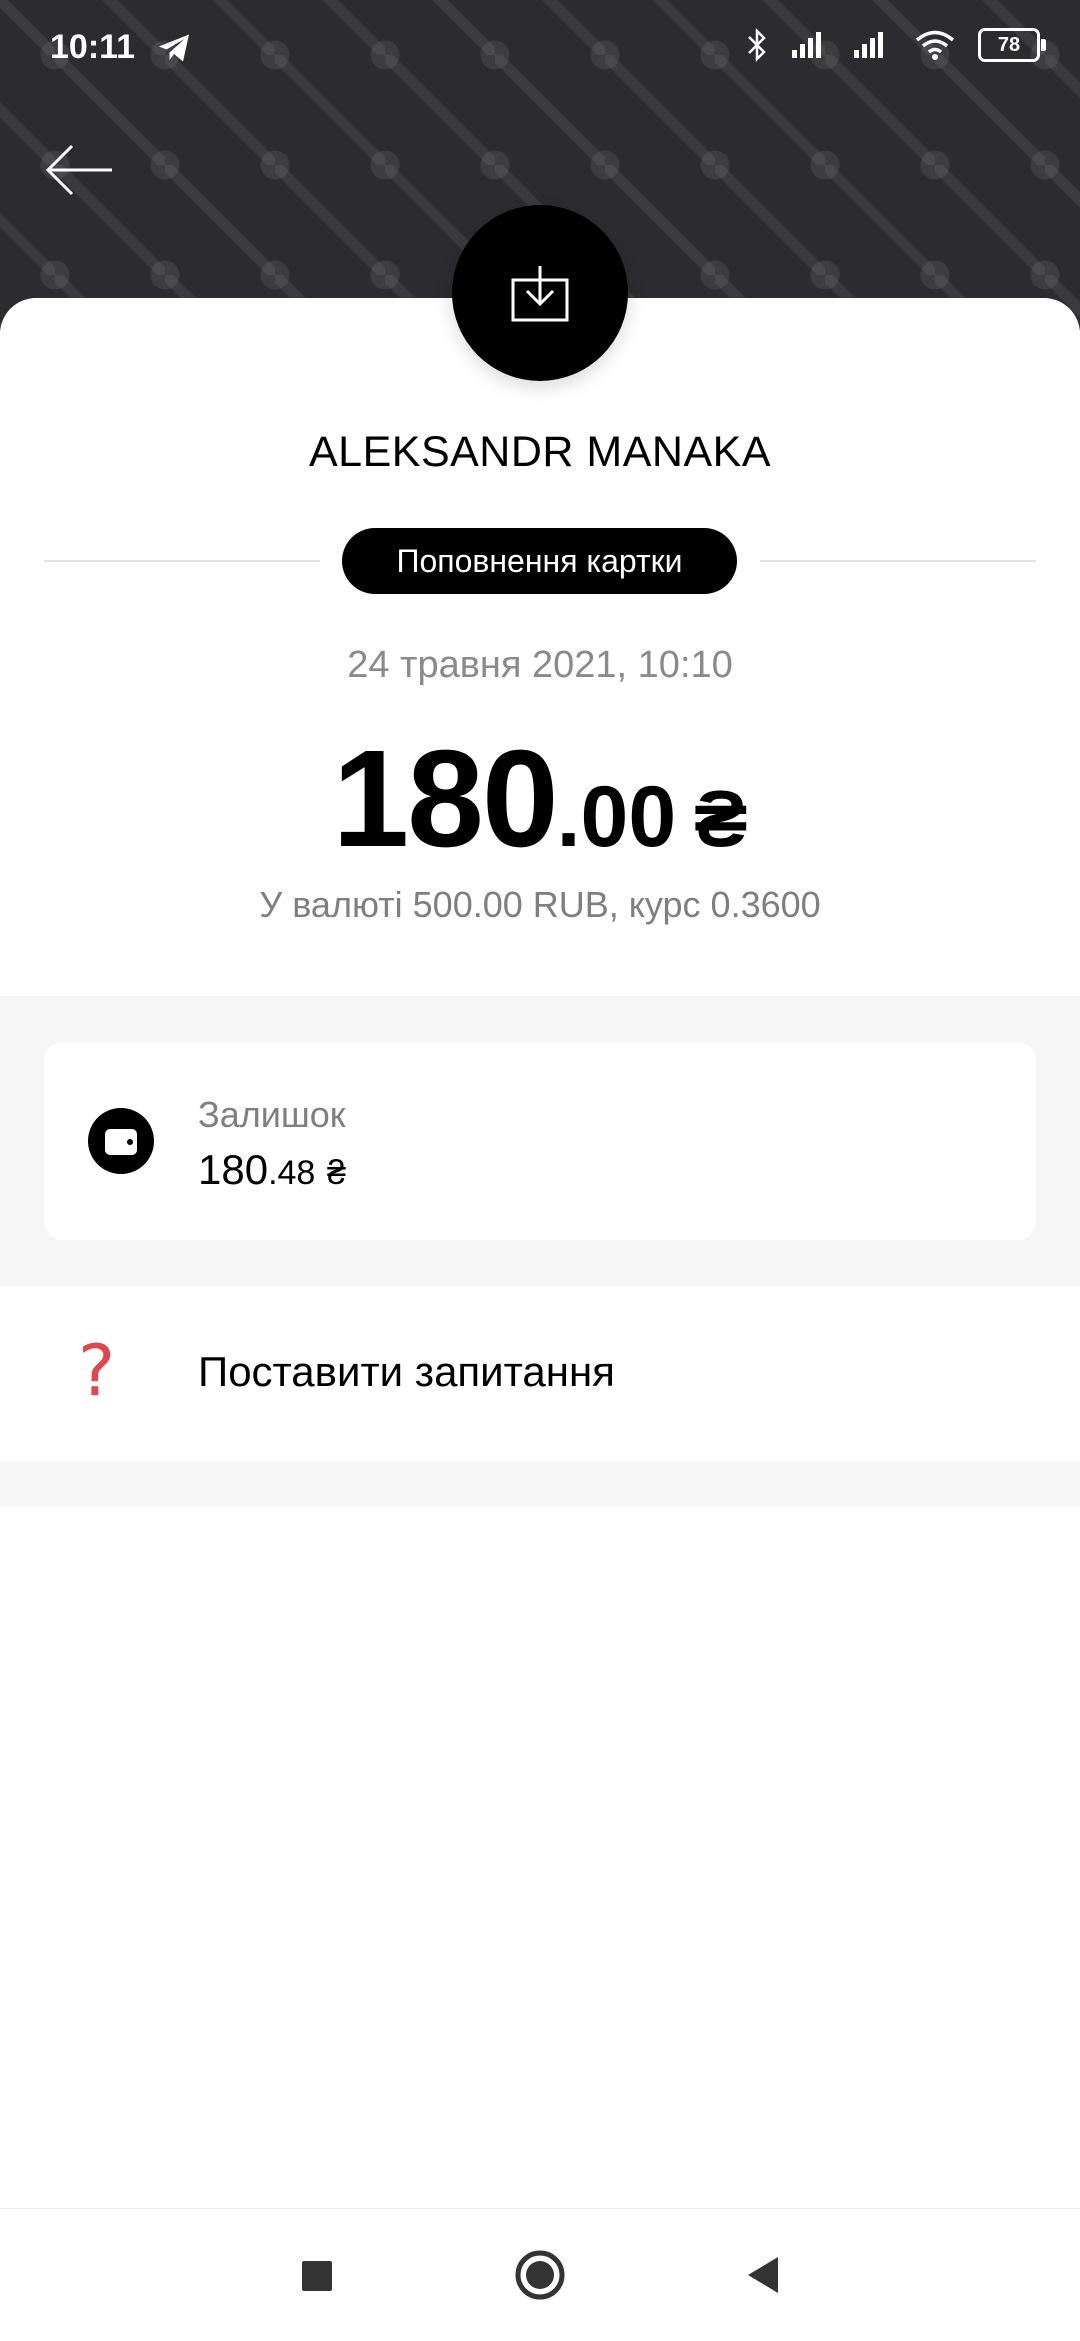 The width and height of the screenshot is (1080, 2341). What do you see at coordinates (406, 1371) in the screenshot?
I see `ask-question-label: Поставити запитання` at bounding box center [406, 1371].